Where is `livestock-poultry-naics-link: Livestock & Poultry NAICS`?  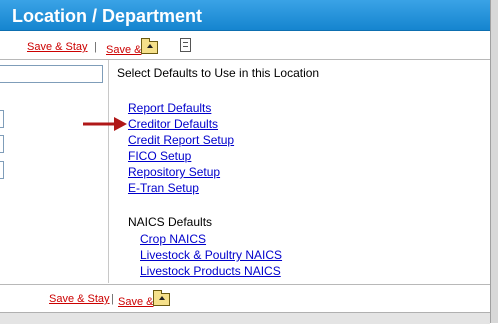 livestock-poultry-naics-link: Livestock & Poultry NAICS is located at coordinates (211, 255).